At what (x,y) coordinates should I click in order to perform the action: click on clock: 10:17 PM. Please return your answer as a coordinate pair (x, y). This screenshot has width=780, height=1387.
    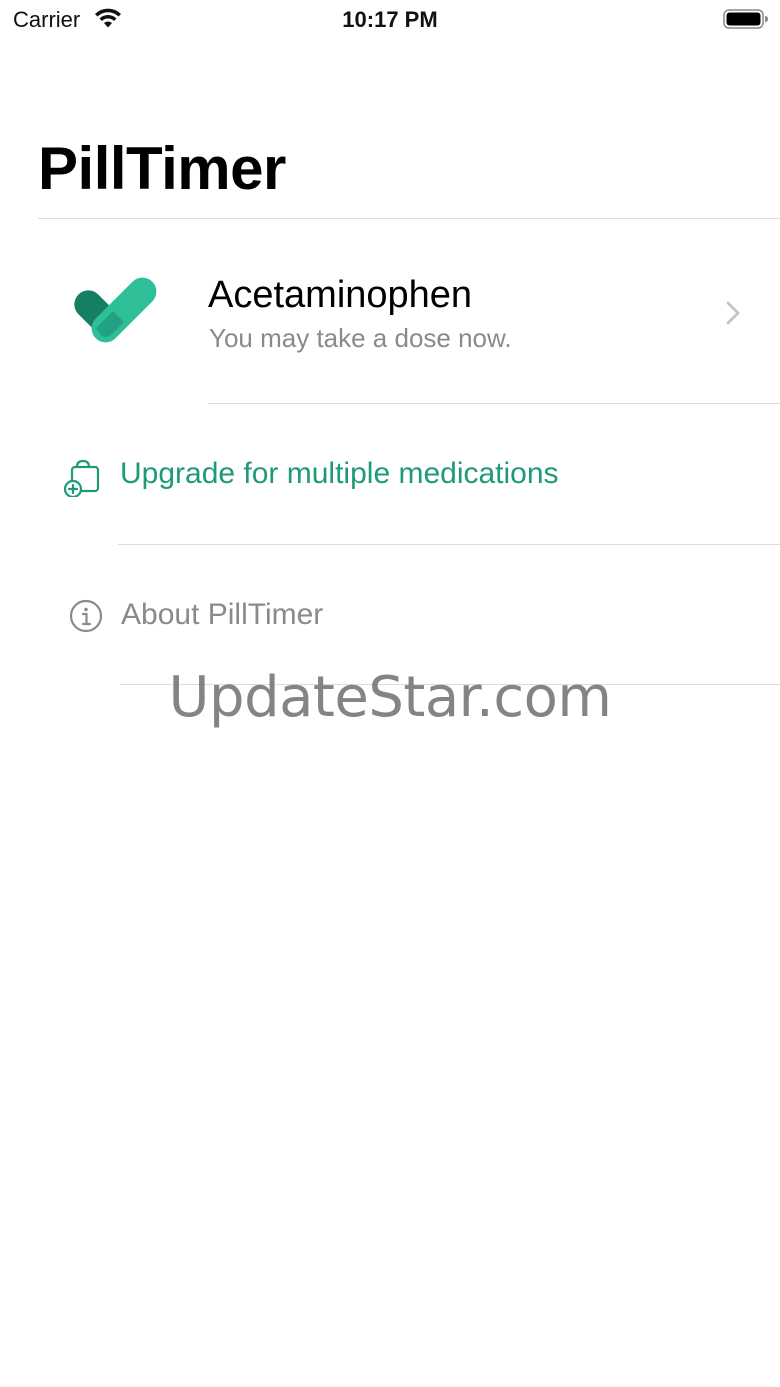
    Looking at the image, I should click on (390, 19).